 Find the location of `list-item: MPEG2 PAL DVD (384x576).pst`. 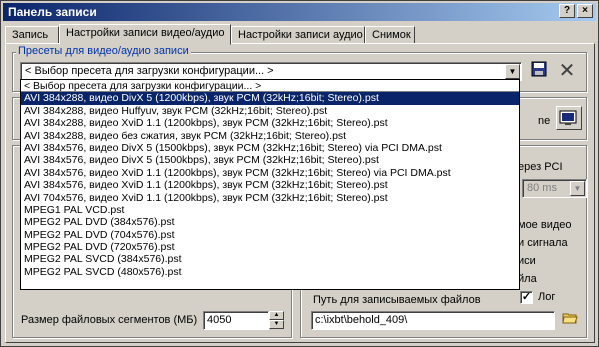

list-item: MPEG2 PAL DVD (384x576).pst is located at coordinates (270, 222).